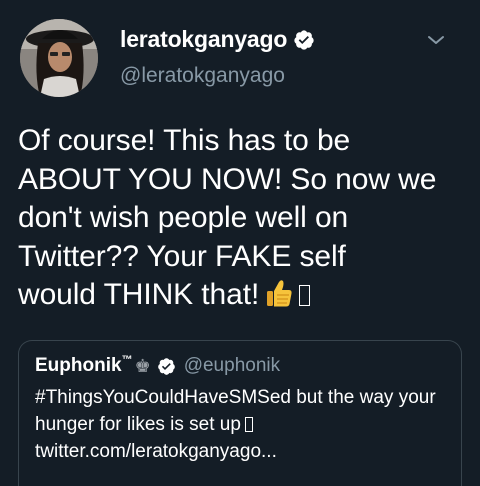  What do you see at coordinates (78, 365) in the screenshot?
I see `quoted-display-name: Euphonik` at bounding box center [78, 365].